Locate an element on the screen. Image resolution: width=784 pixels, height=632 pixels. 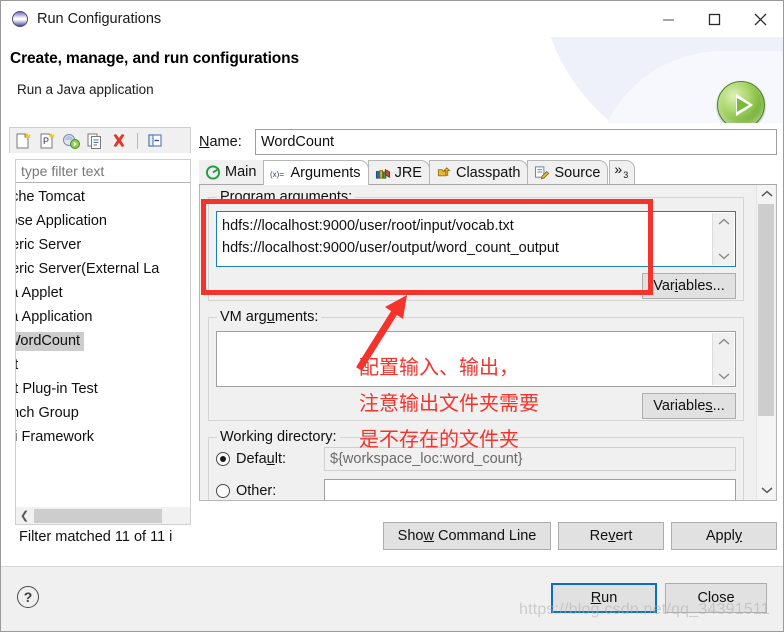
svg-text: P is located at coordinates (46, 141).